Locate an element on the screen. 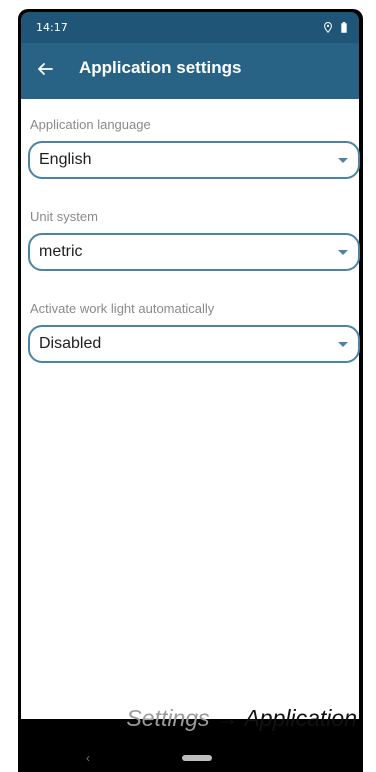  unit-system-value: metric is located at coordinates (61, 251).